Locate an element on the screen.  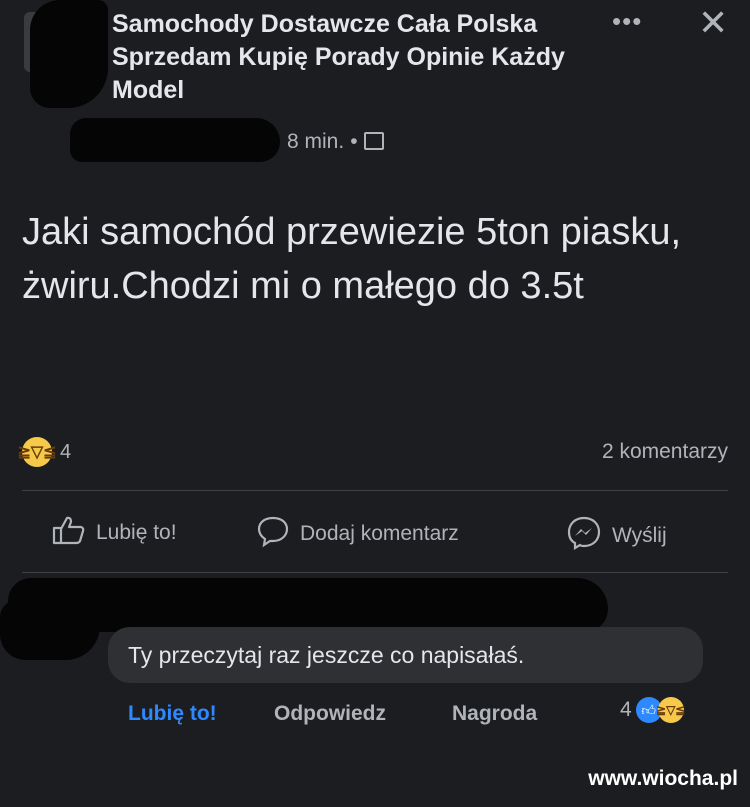
like-button: Lubię to! is located at coordinates (114, 533).